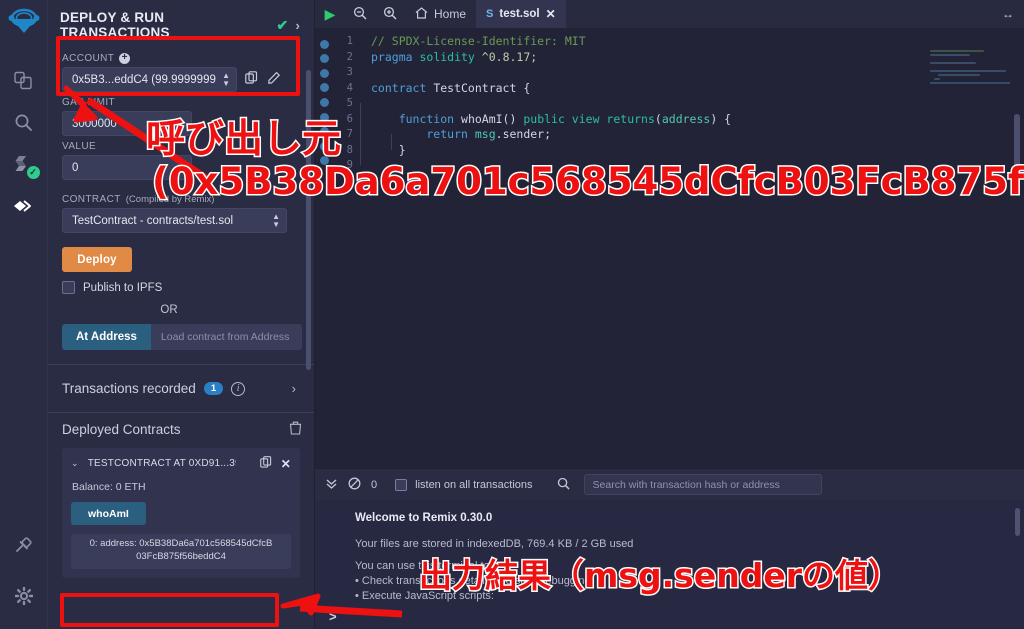  Describe the element at coordinates (174, 220) in the screenshot. I see `contract-select: TestContract - contracts/test.sol ▲ ▼` at that location.